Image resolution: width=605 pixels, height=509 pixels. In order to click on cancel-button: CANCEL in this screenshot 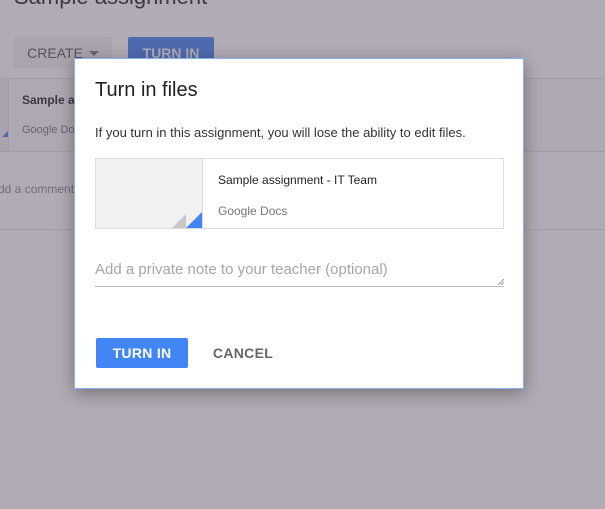, I will do `click(243, 353)`.